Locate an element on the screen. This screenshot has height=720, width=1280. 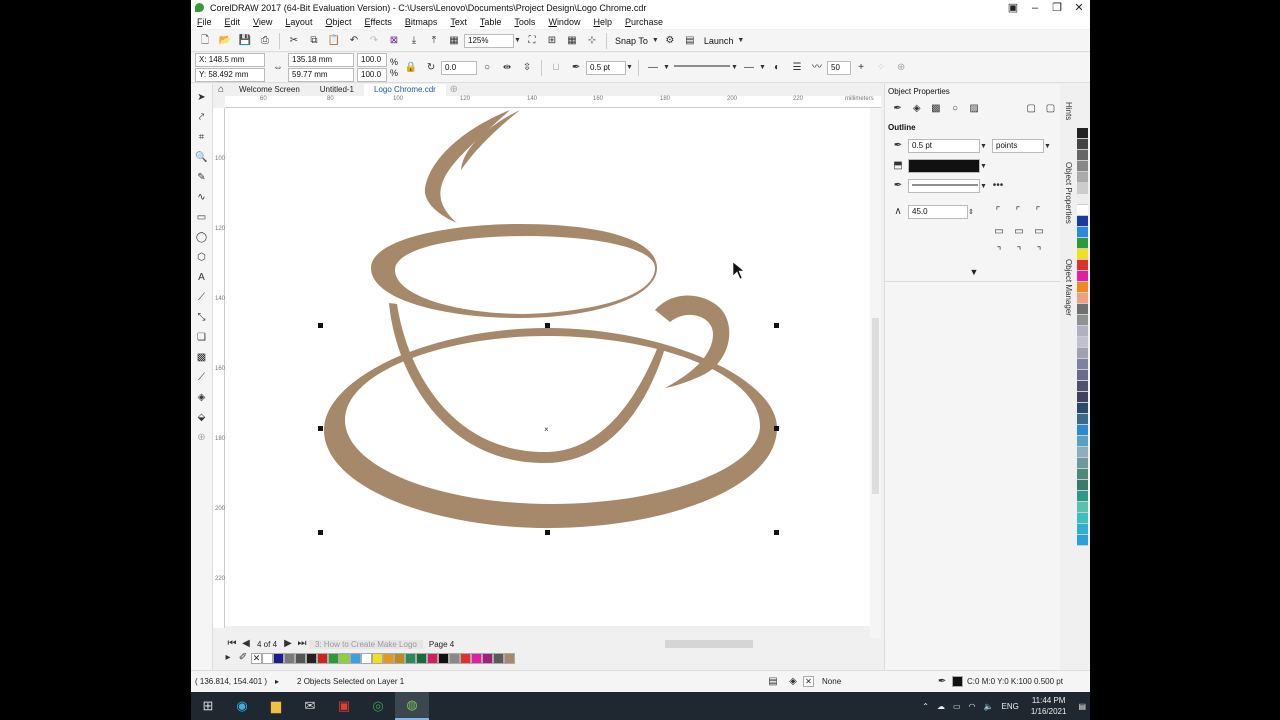
show-grid-icon: ▦ is located at coordinates (572, 41).